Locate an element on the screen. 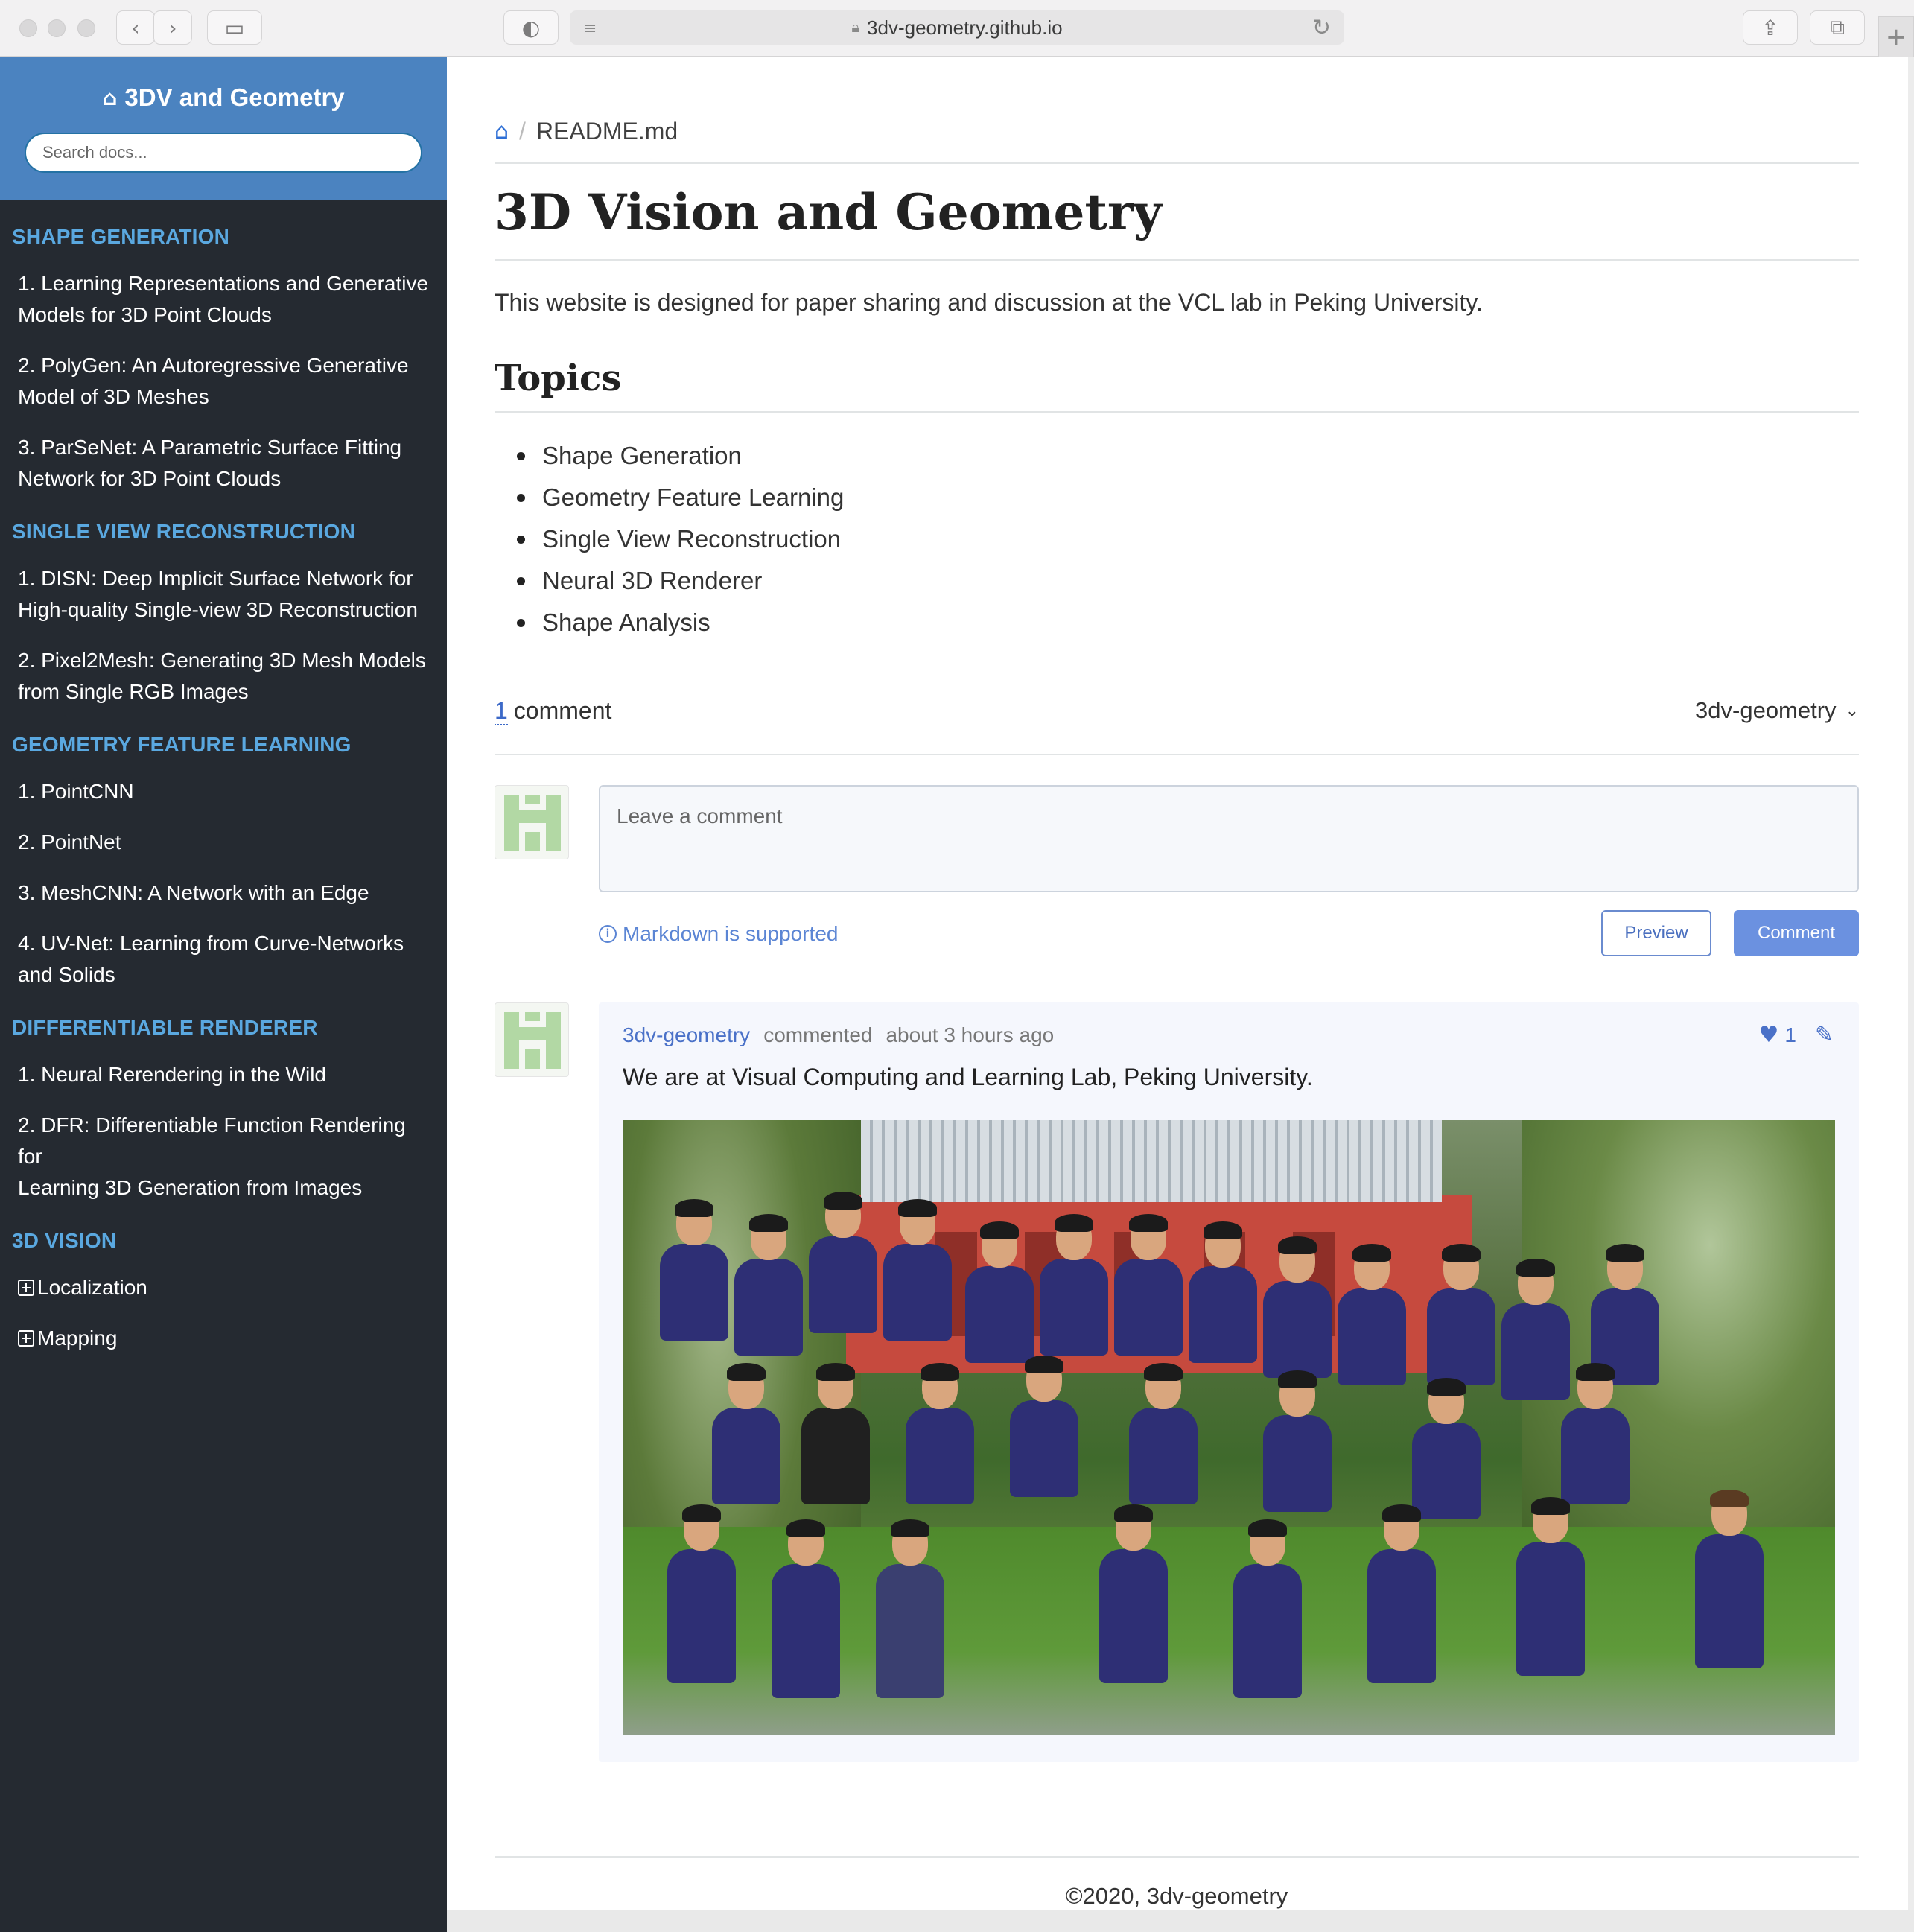  markdown-link: i Markdown is supported is located at coordinates (718, 934).